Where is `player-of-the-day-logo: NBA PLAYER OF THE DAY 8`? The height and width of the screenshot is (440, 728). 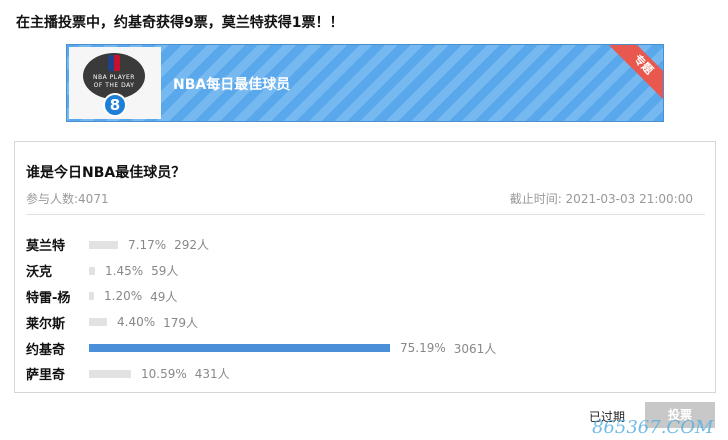 player-of-the-day-logo: NBA PLAYER OF THE DAY 8 is located at coordinates (115, 83).